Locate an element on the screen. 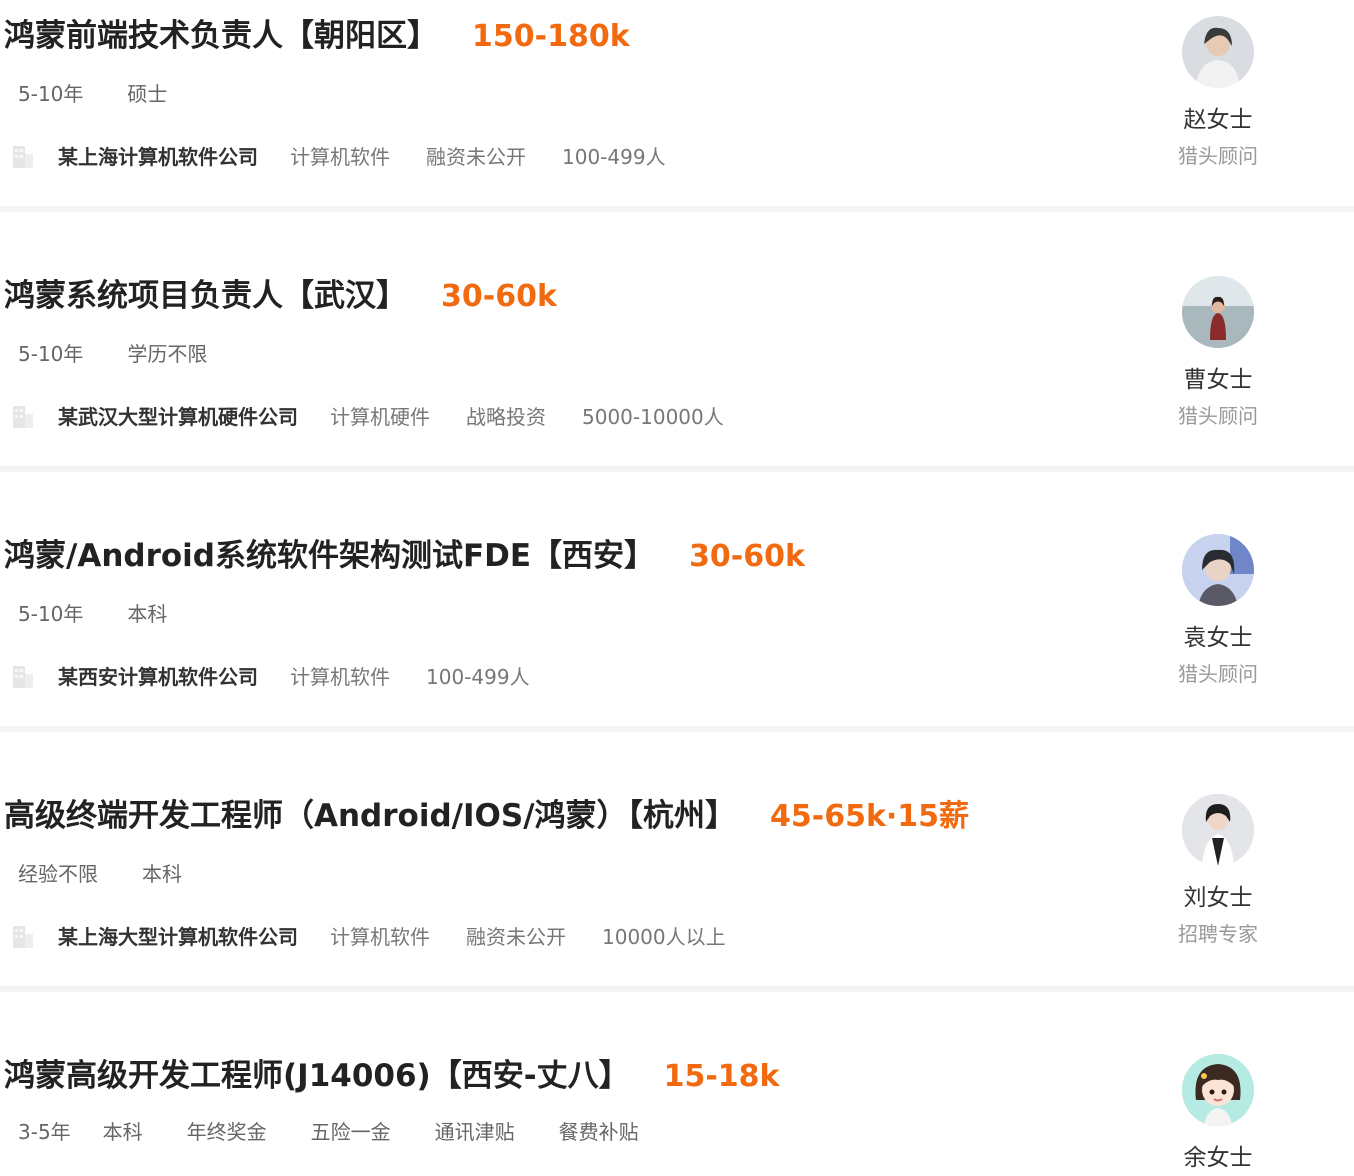  job-tags: 5-10年 学历不限 is located at coordinates (134, 352).